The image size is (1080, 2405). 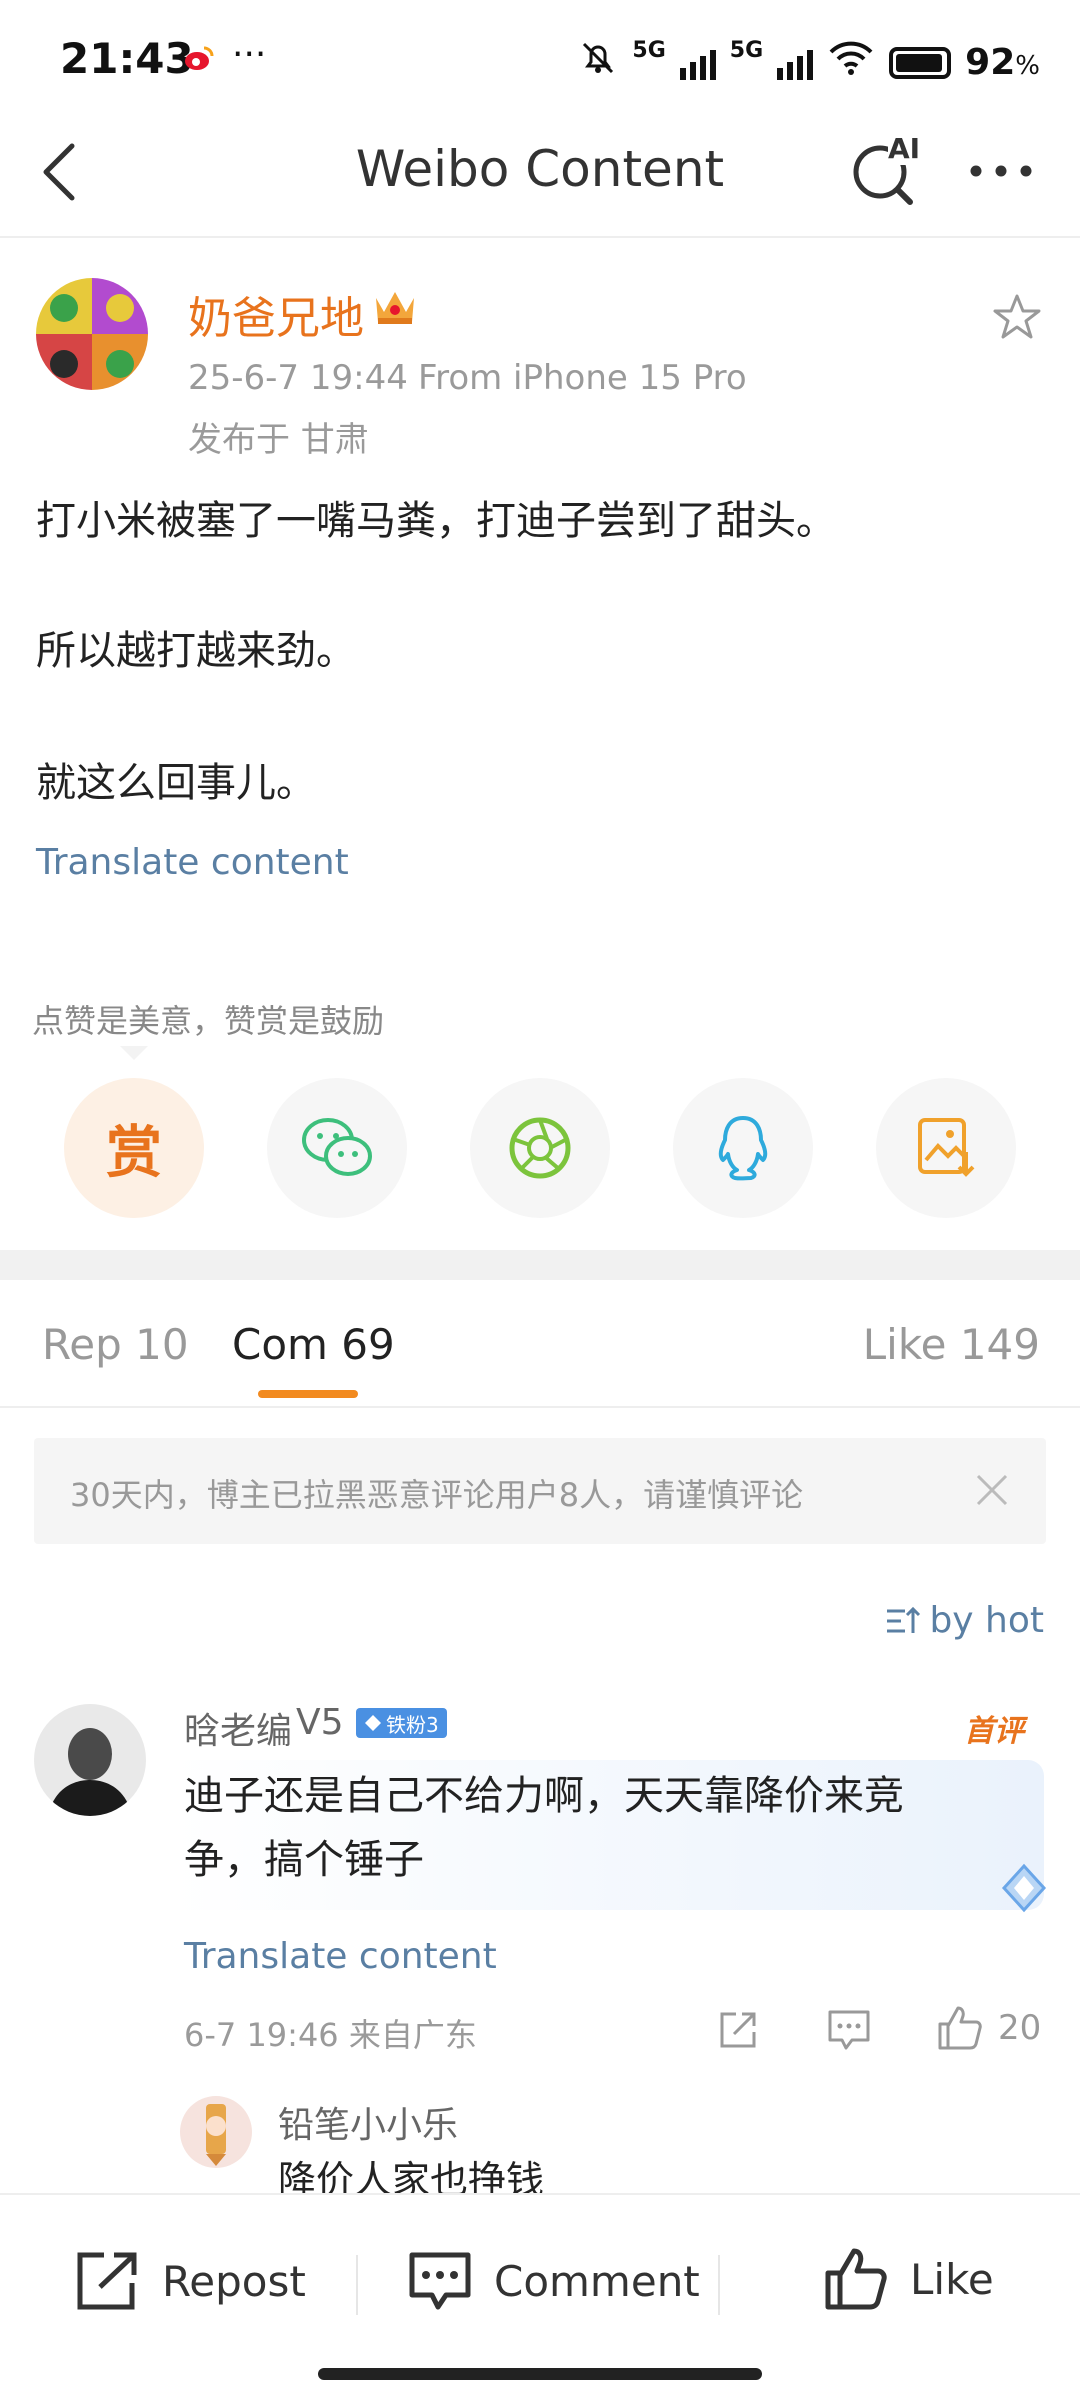 I want to click on like-label: Like, so click(x=952, y=2279).